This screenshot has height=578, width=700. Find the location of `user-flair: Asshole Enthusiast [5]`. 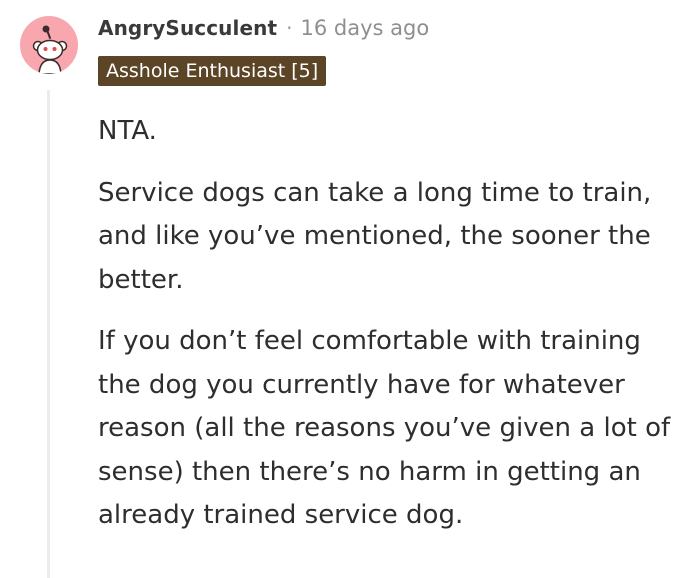

user-flair: Asshole Enthusiast [5] is located at coordinates (212, 71).